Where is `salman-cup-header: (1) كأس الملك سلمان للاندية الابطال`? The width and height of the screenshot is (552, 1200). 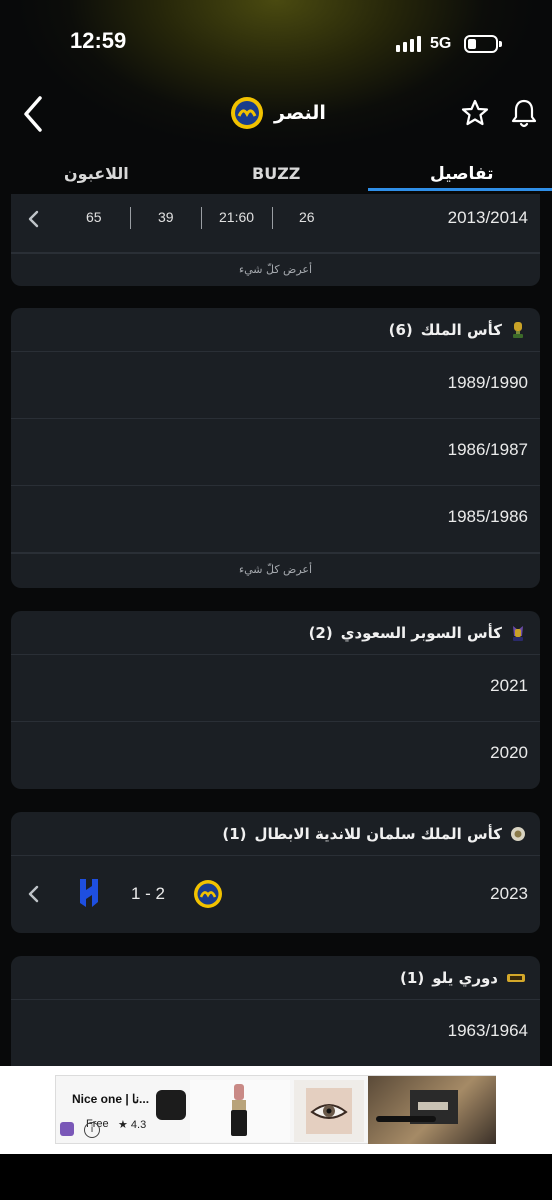
salman-cup-header: (1) كأس الملك سلمان للاندية الابطال is located at coordinates (275, 834).